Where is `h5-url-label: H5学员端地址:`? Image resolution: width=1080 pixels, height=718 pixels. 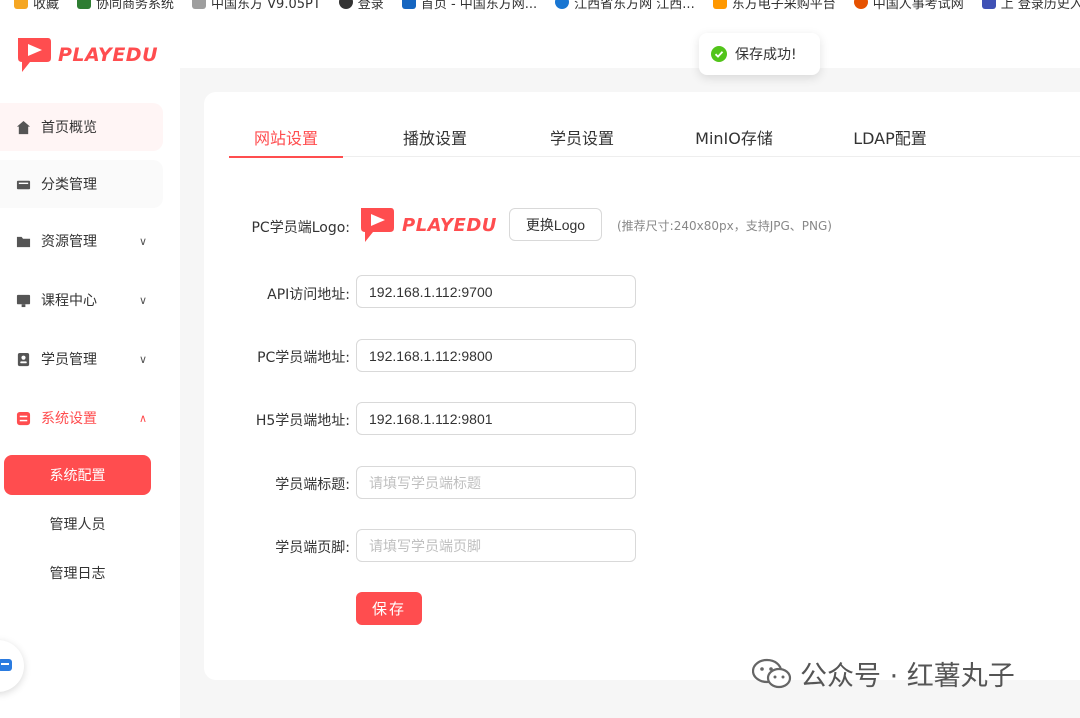 h5-url-label: H5学员端地址: is located at coordinates (302, 421).